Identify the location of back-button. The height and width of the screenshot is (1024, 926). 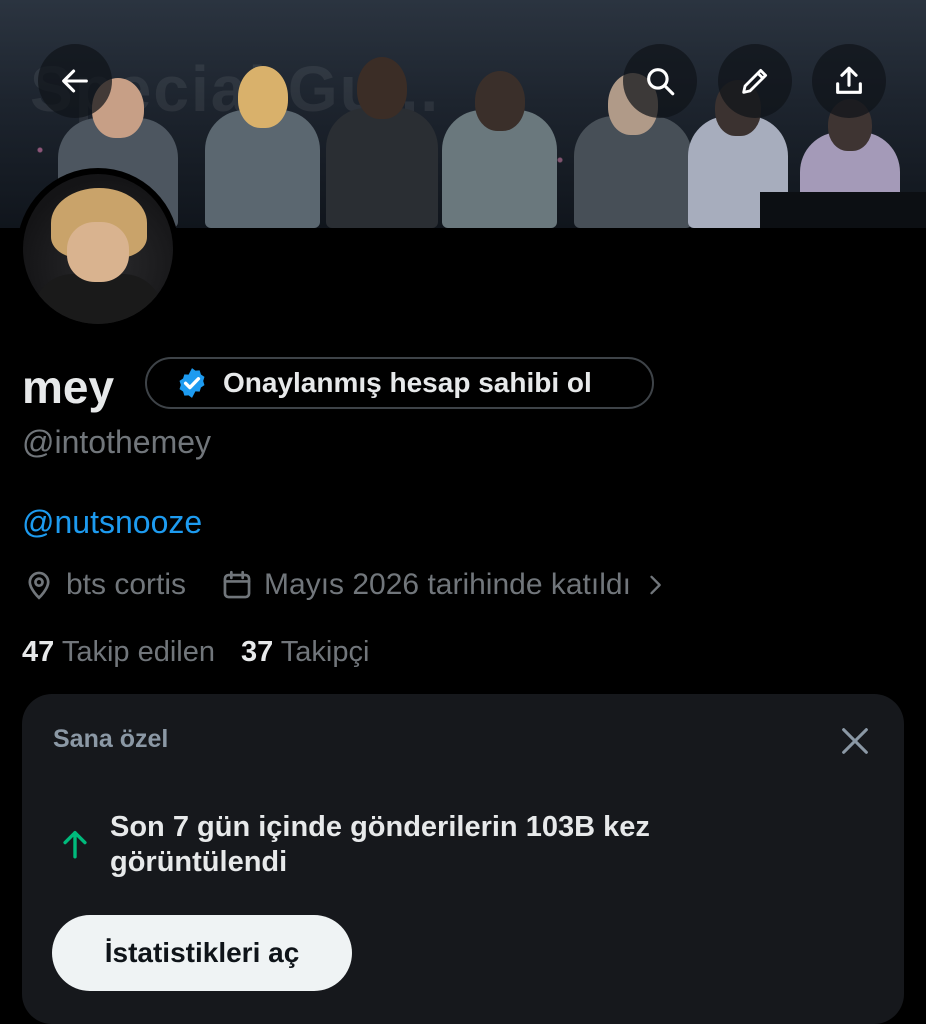
(75, 81).